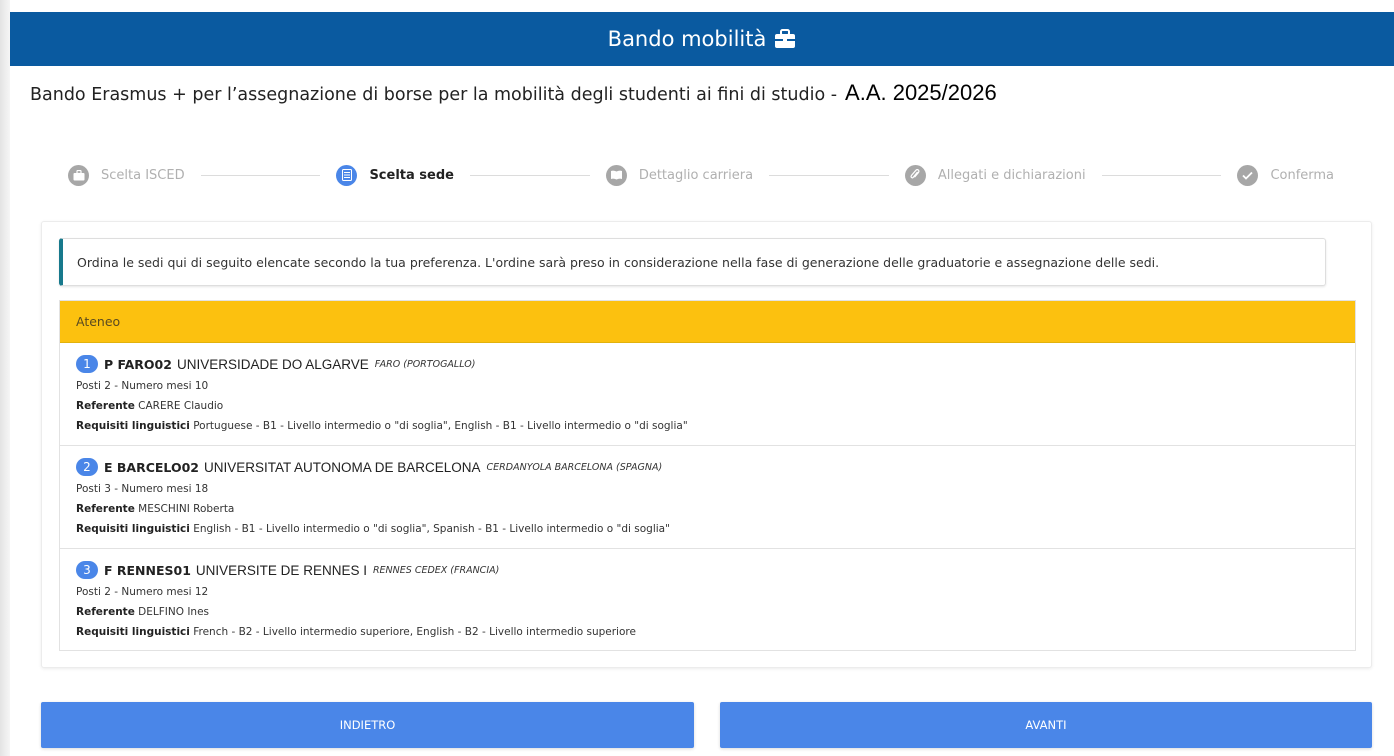 This screenshot has width=1394, height=756. I want to click on step-label: Allegati e dichiarazioni, so click(1011, 175).